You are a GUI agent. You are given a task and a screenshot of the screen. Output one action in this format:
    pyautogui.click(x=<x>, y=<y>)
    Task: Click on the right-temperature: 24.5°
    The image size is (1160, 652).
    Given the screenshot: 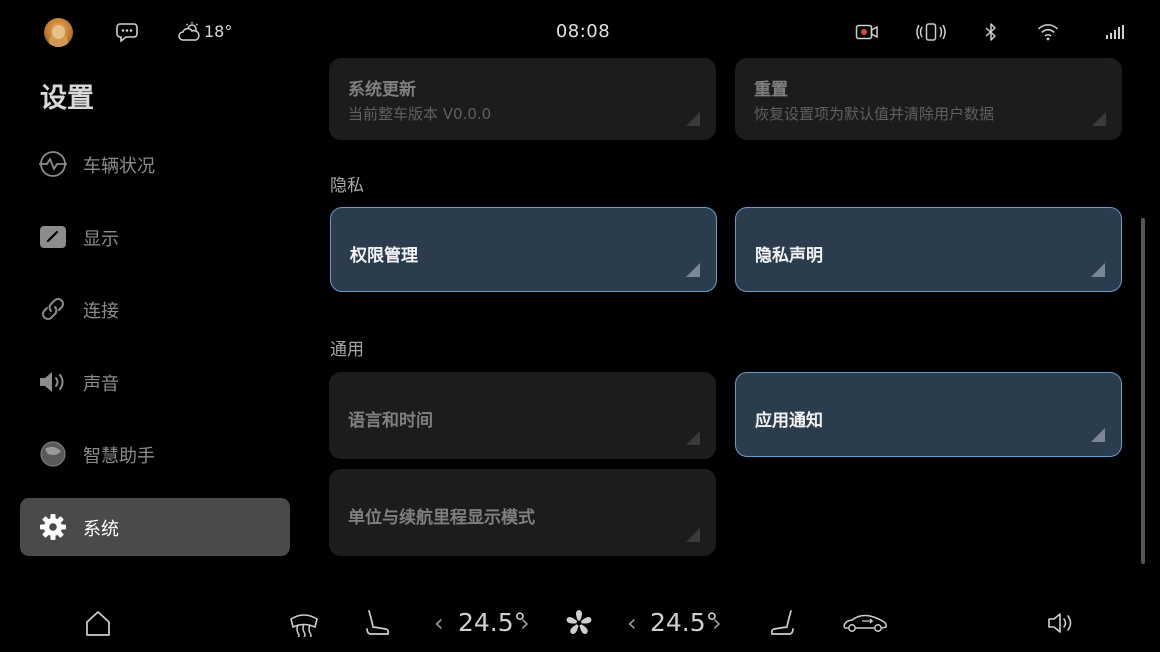 What is the action you would take?
    pyautogui.click(x=684, y=622)
    